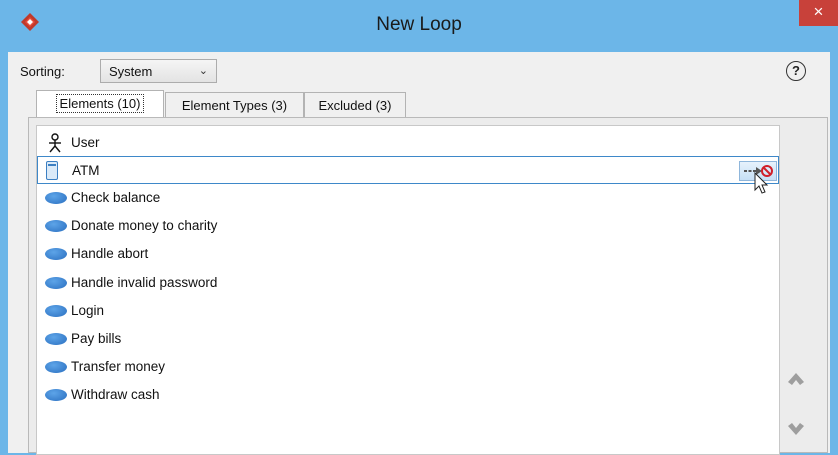 The width and height of the screenshot is (838, 455). What do you see at coordinates (408, 367) in the screenshot?
I see `list-item-transfer-money: Transfer money` at bounding box center [408, 367].